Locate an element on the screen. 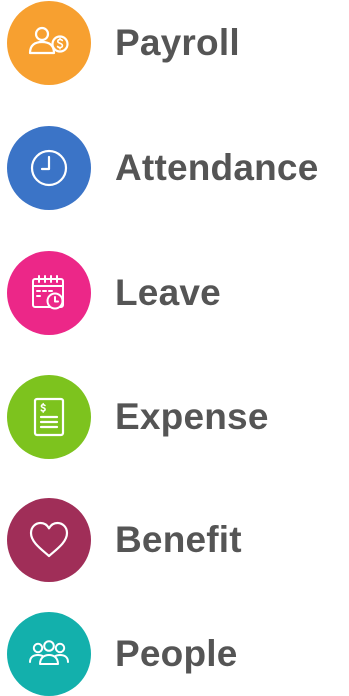  payroll-icon-circle is located at coordinates (49, 43).